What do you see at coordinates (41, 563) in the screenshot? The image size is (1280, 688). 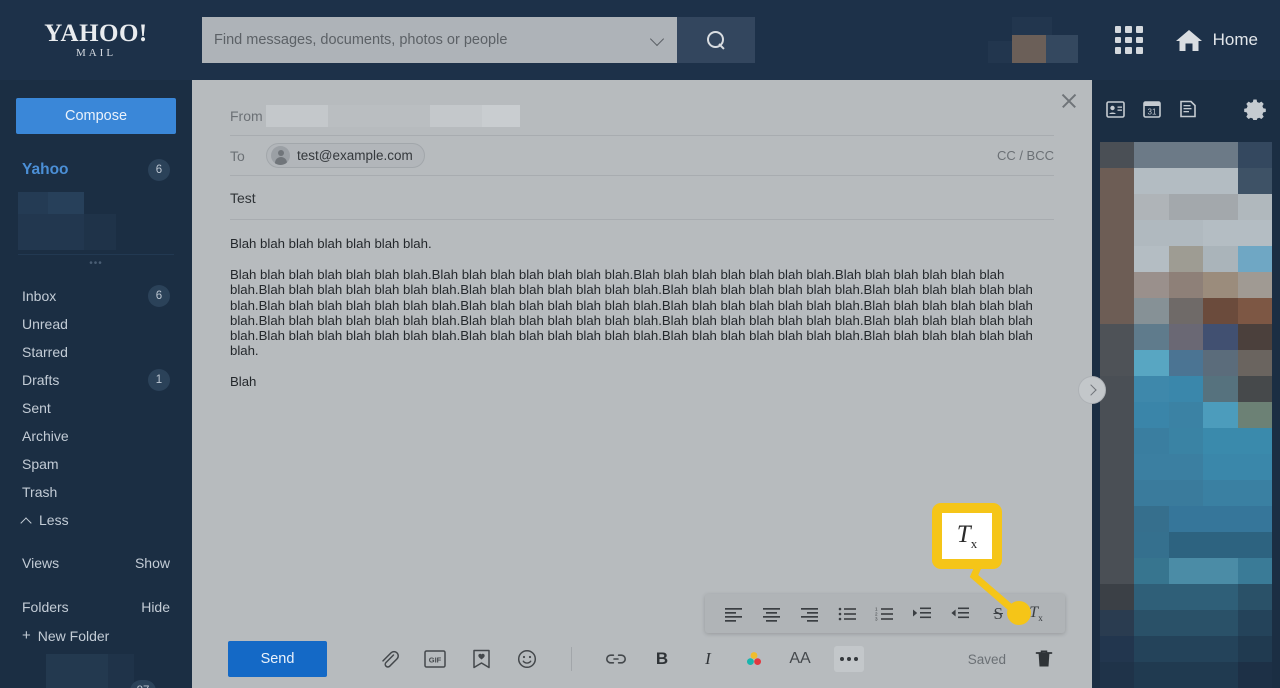 I see `views-label: Views` at bounding box center [41, 563].